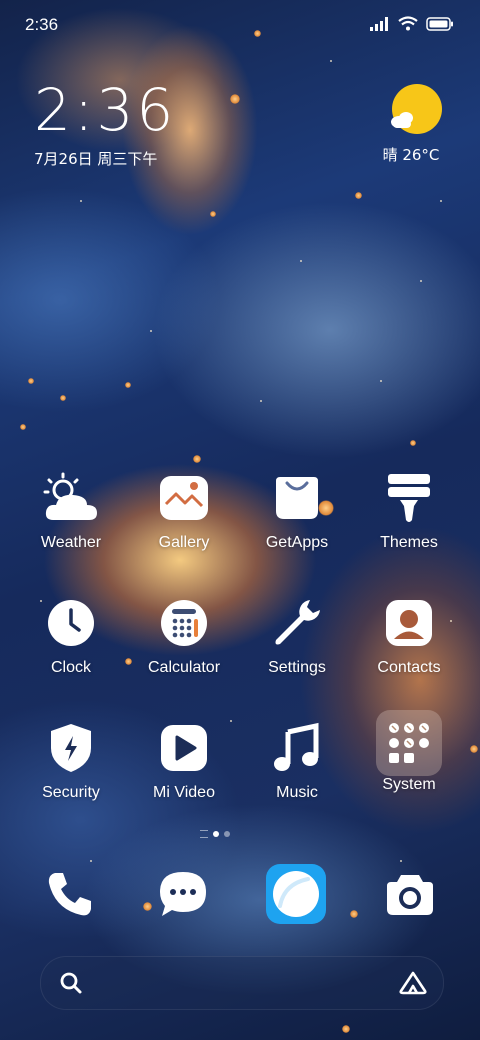 The height and width of the screenshot is (1040, 480). What do you see at coordinates (71, 498) in the screenshot?
I see `weather-icon` at bounding box center [71, 498].